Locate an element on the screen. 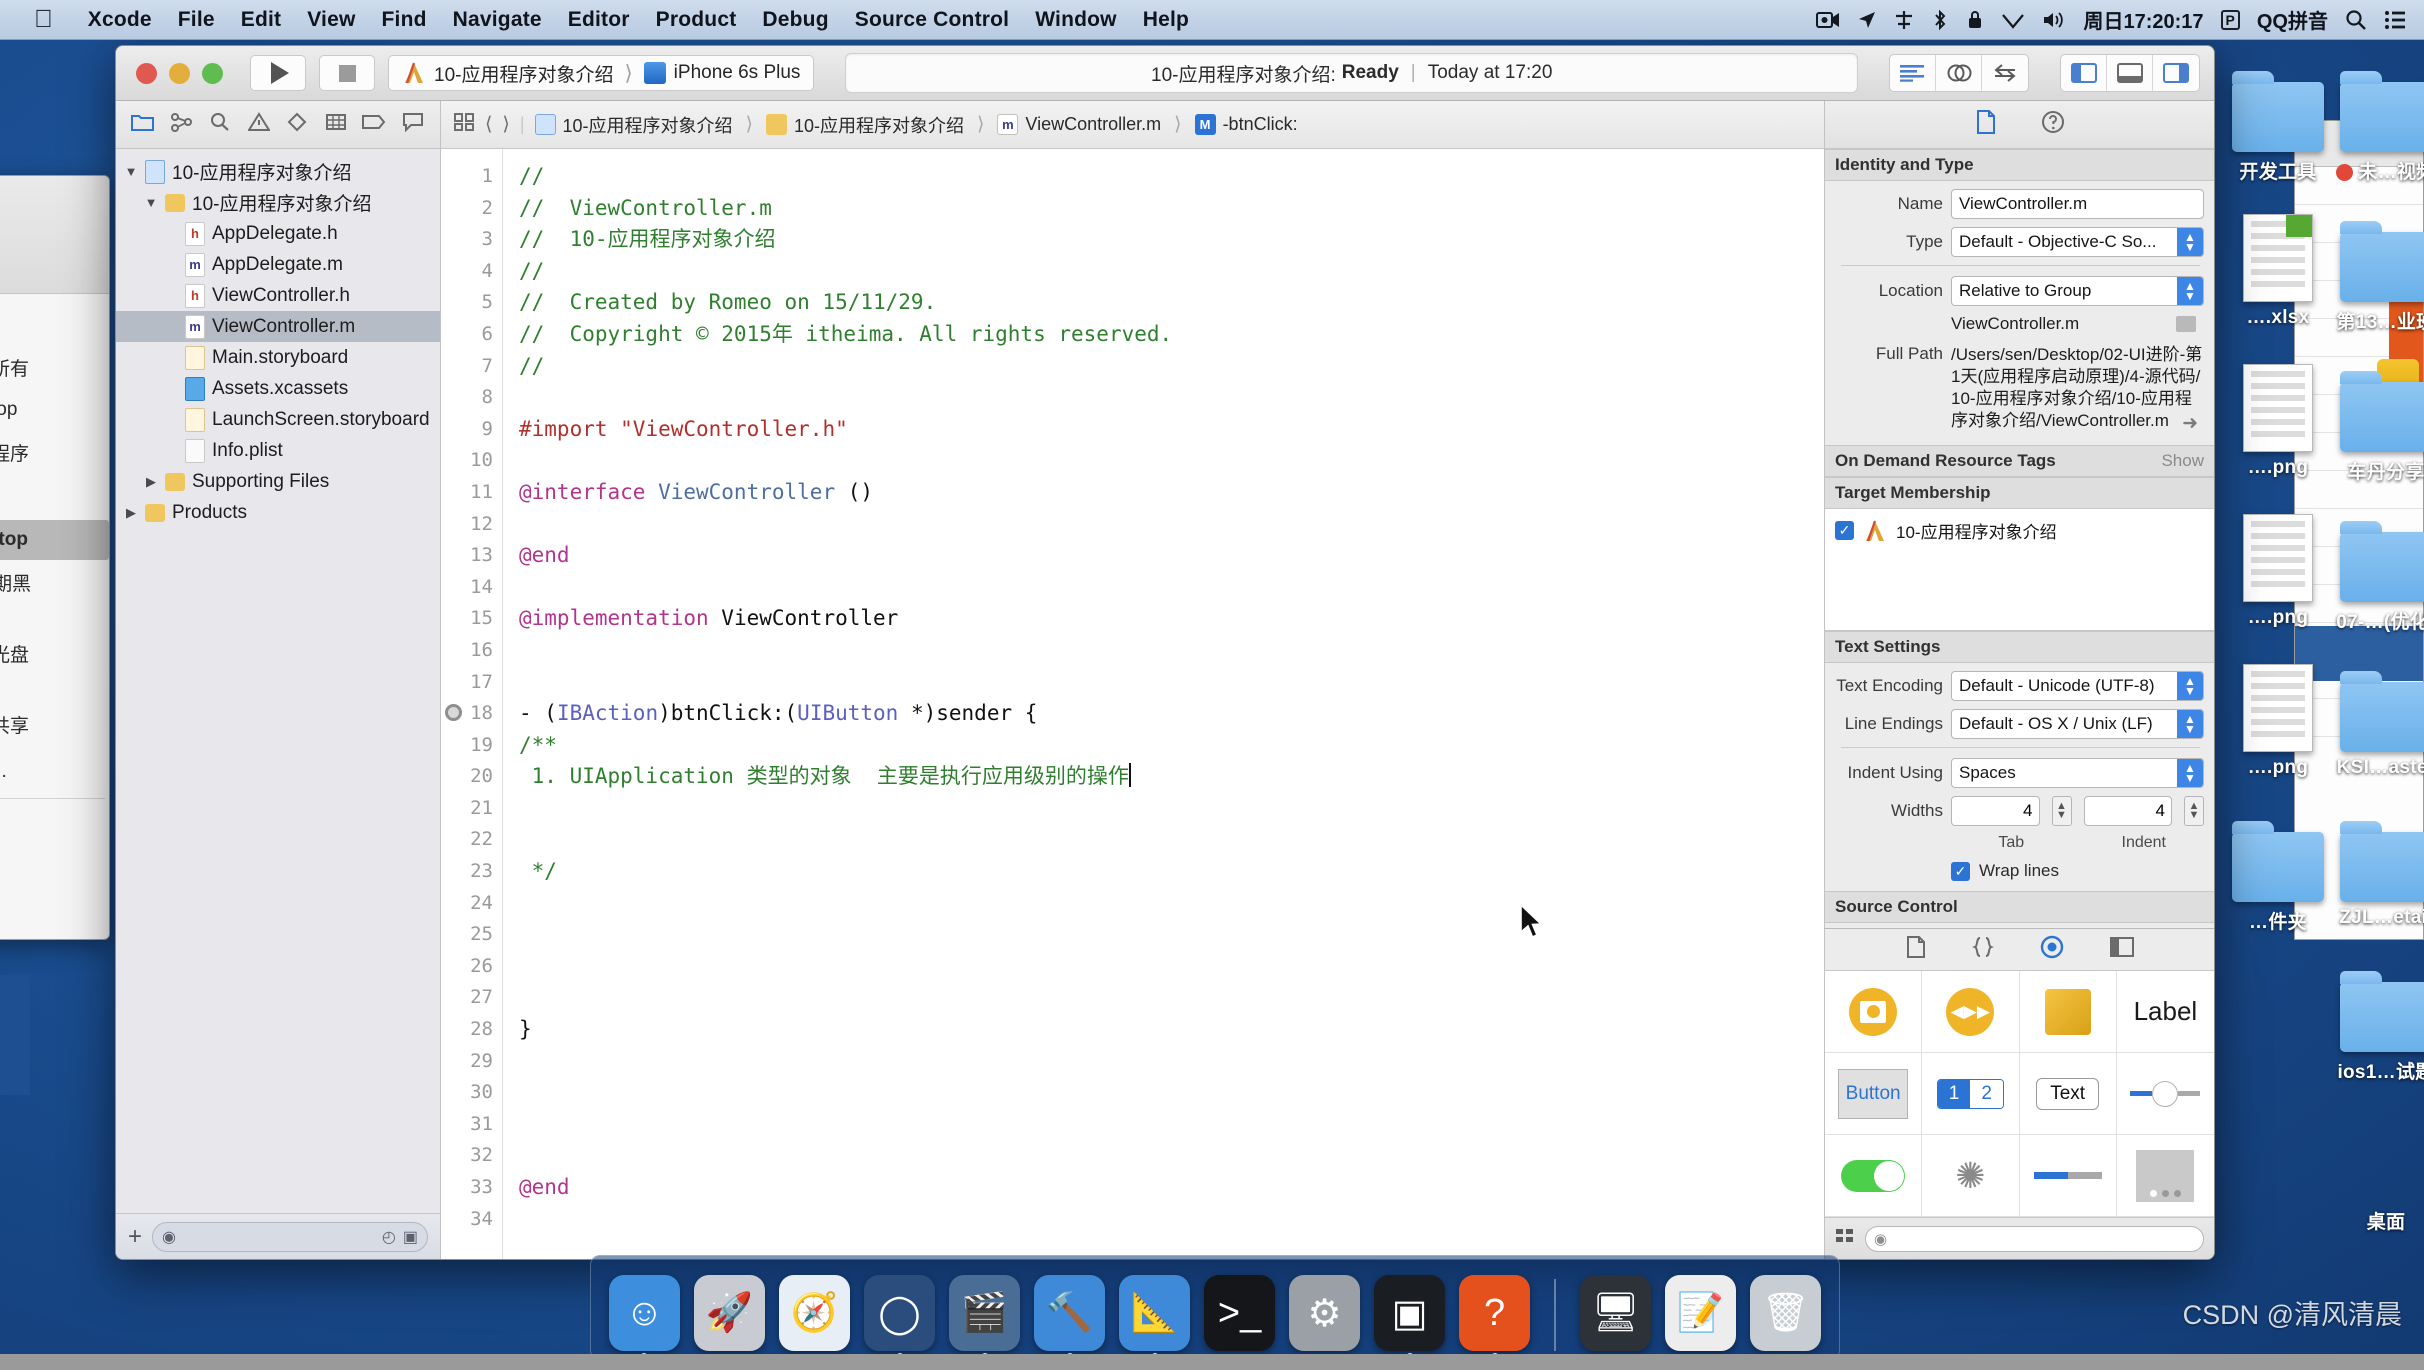 The image size is (2424, 1370). test-navigator-icon is located at coordinates (297, 125).